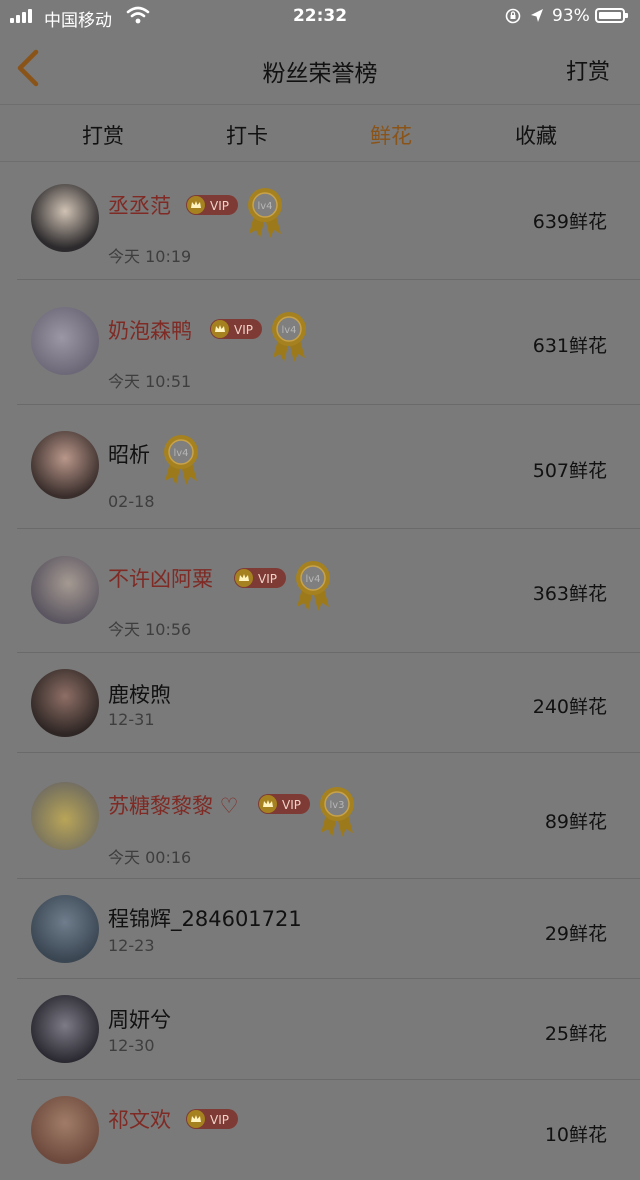 This screenshot has height=1180, width=640. I want to click on fan-name: 程锦辉_284601721, so click(205, 918).